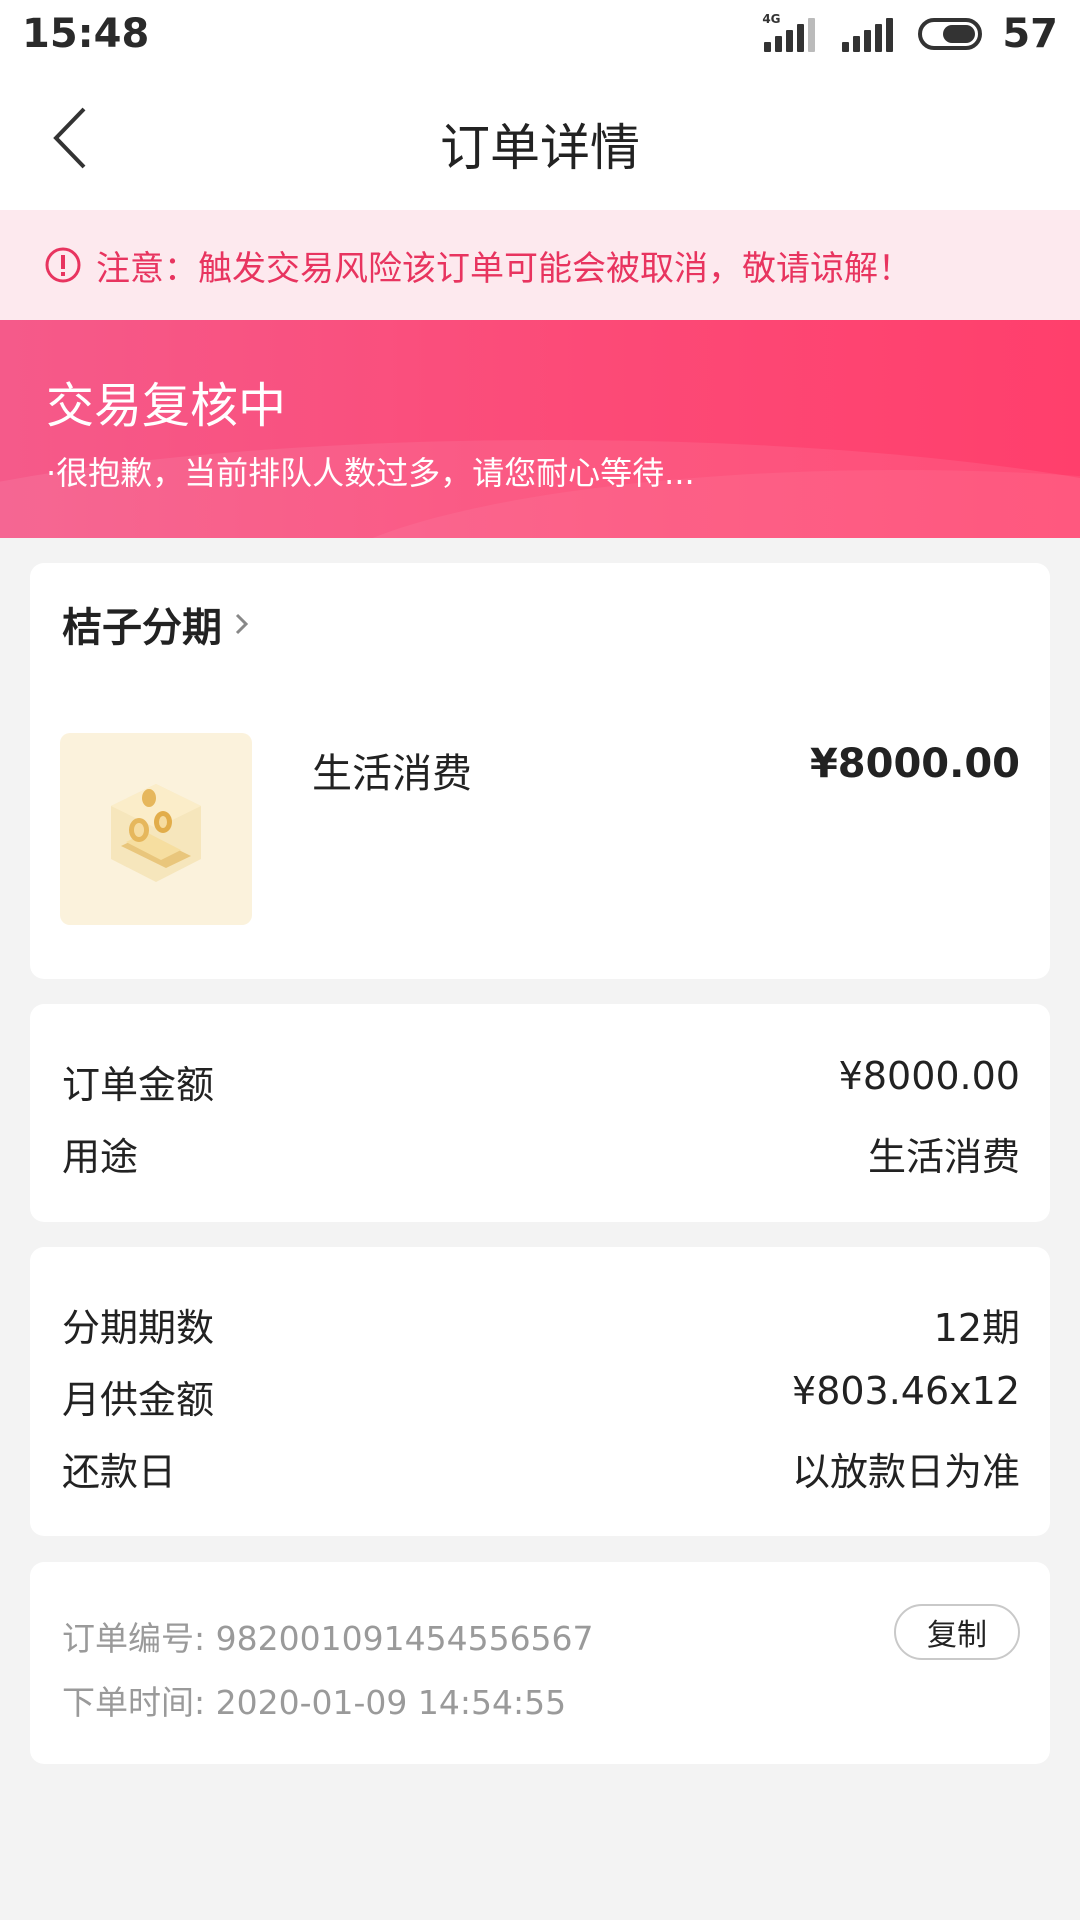  I want to click on installment-label: 月供金额, so click(138, 1400).